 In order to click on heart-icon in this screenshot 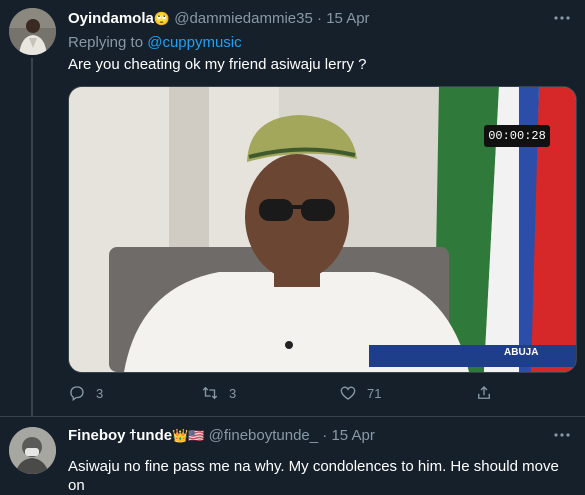, I will do `click(348, 393)`.